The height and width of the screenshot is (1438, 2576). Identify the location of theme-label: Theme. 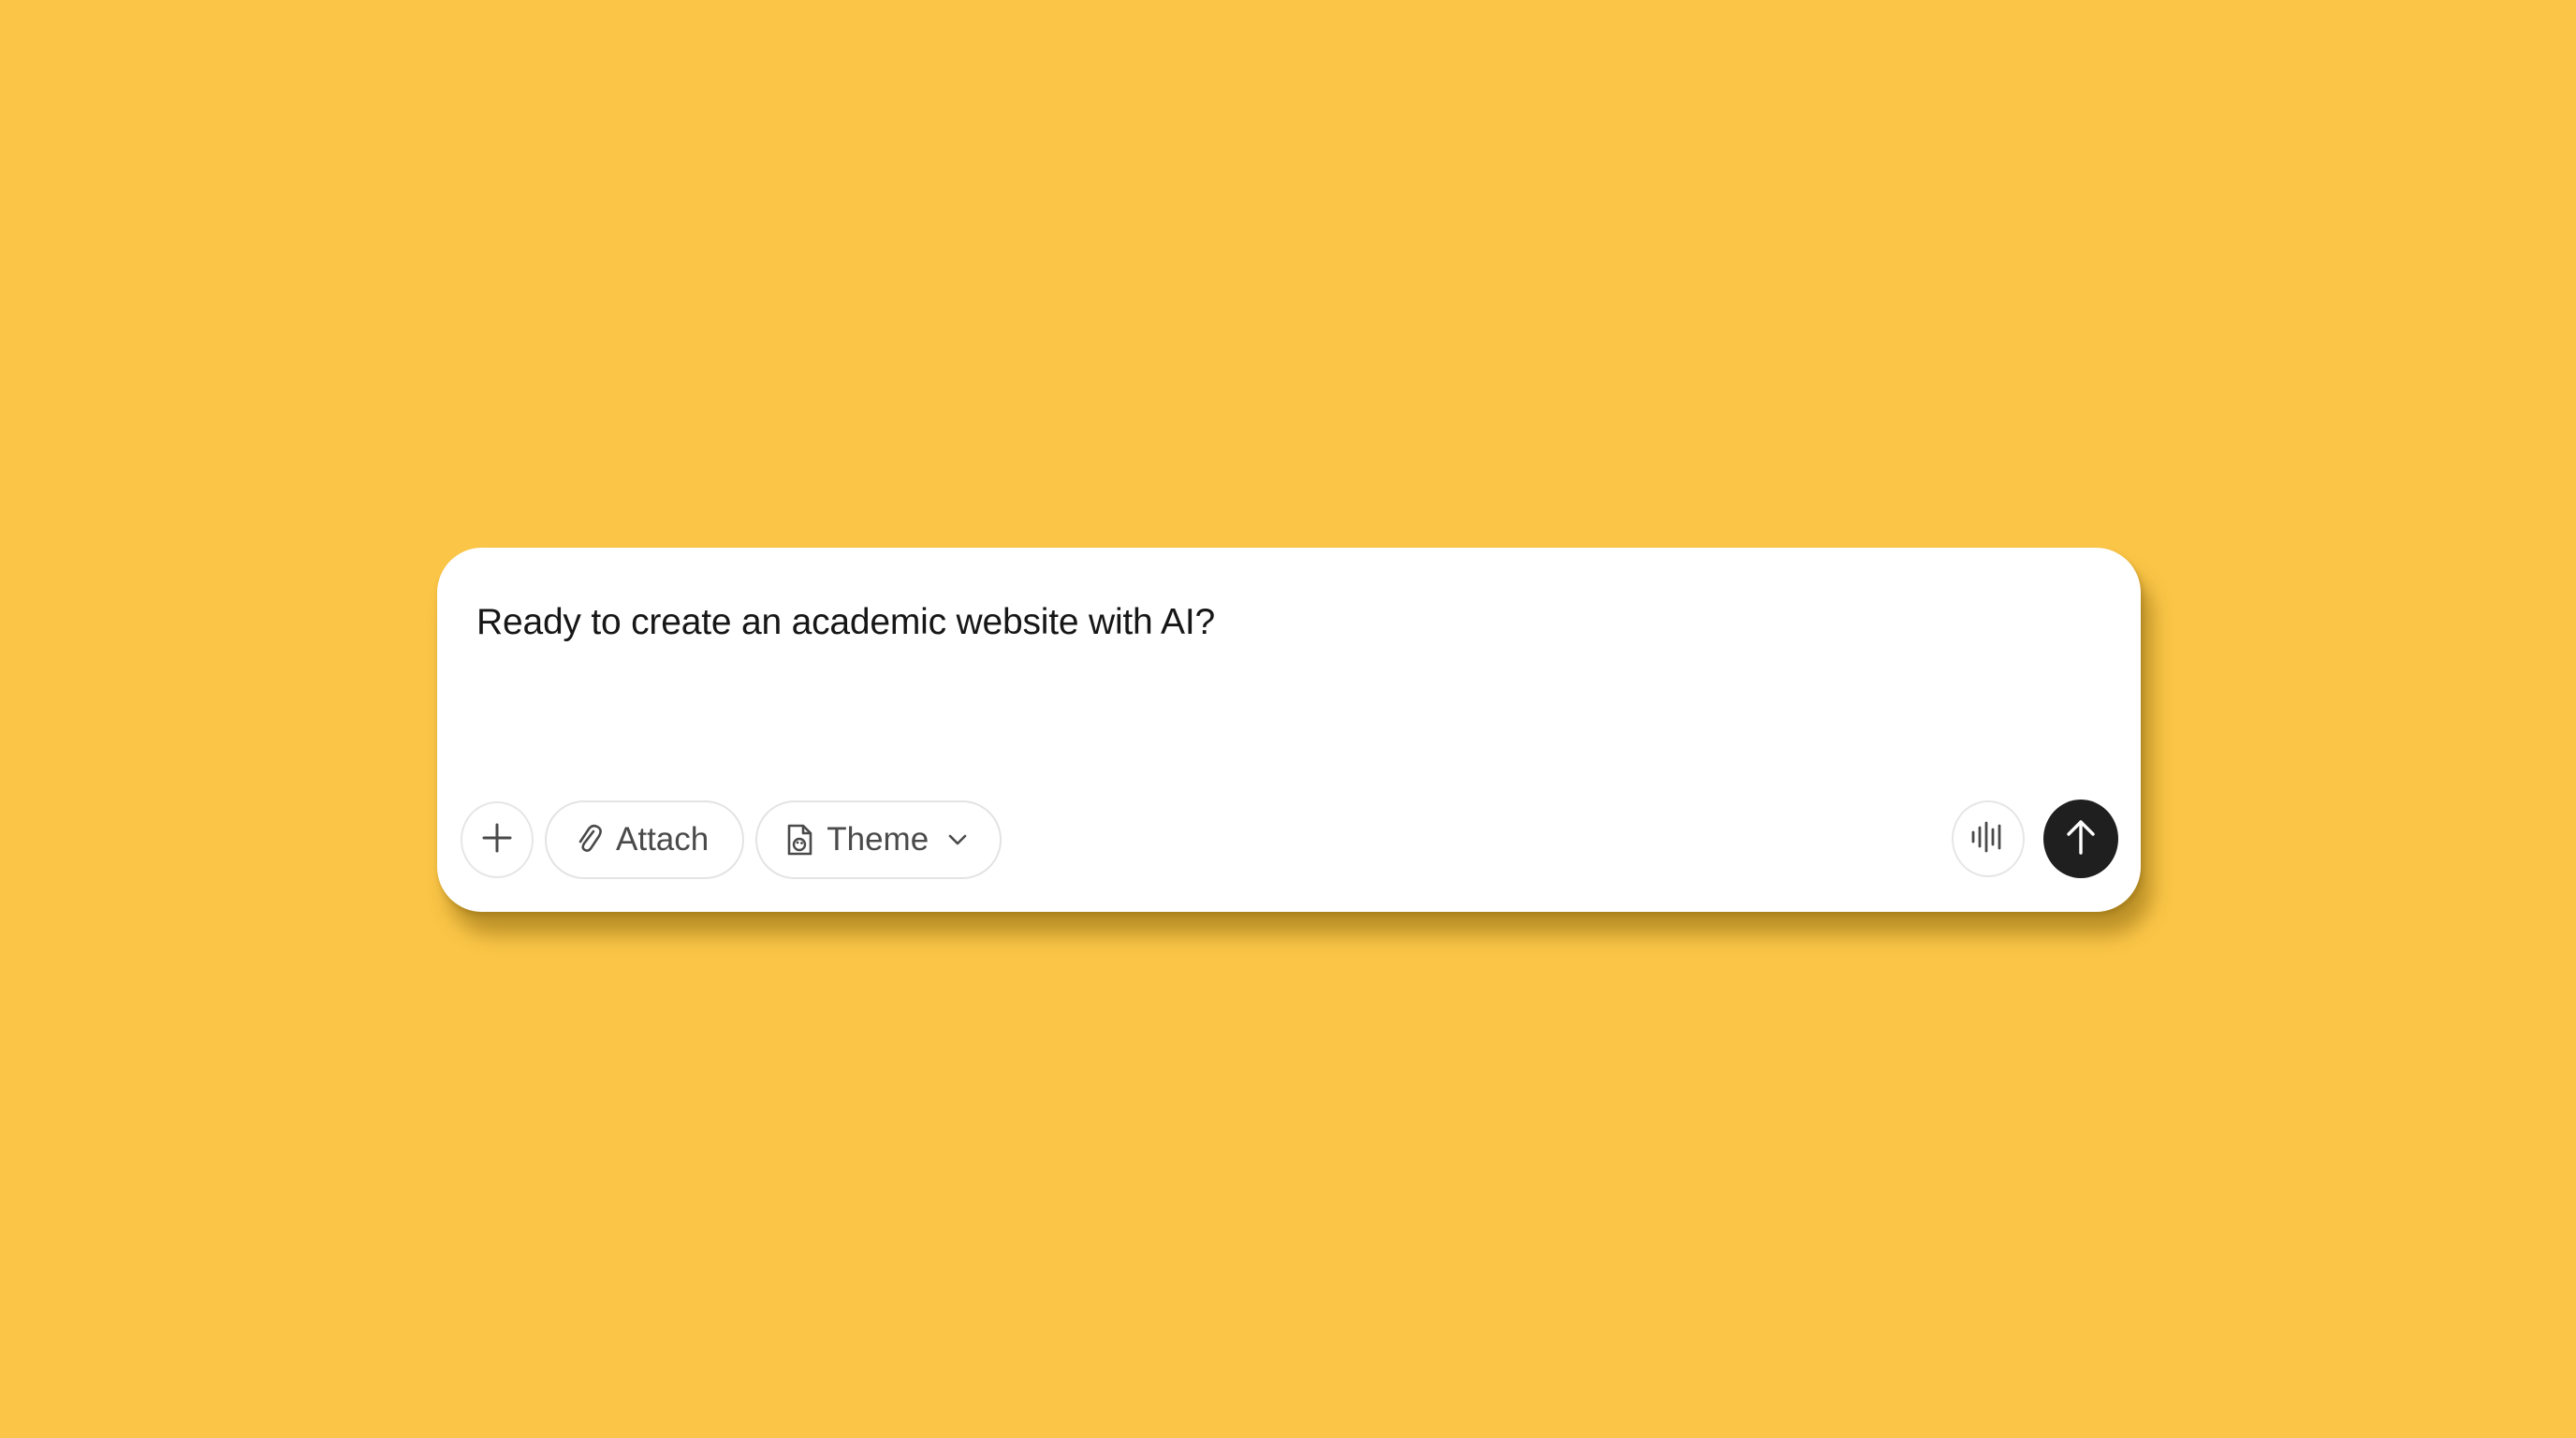
(878, 839).